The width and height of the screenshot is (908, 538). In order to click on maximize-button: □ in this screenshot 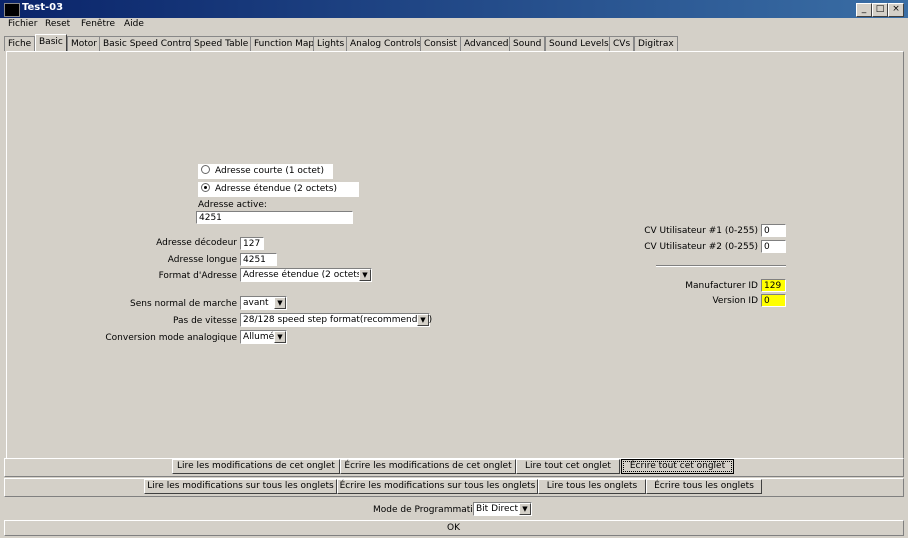, I will do `click(880, 10)`.